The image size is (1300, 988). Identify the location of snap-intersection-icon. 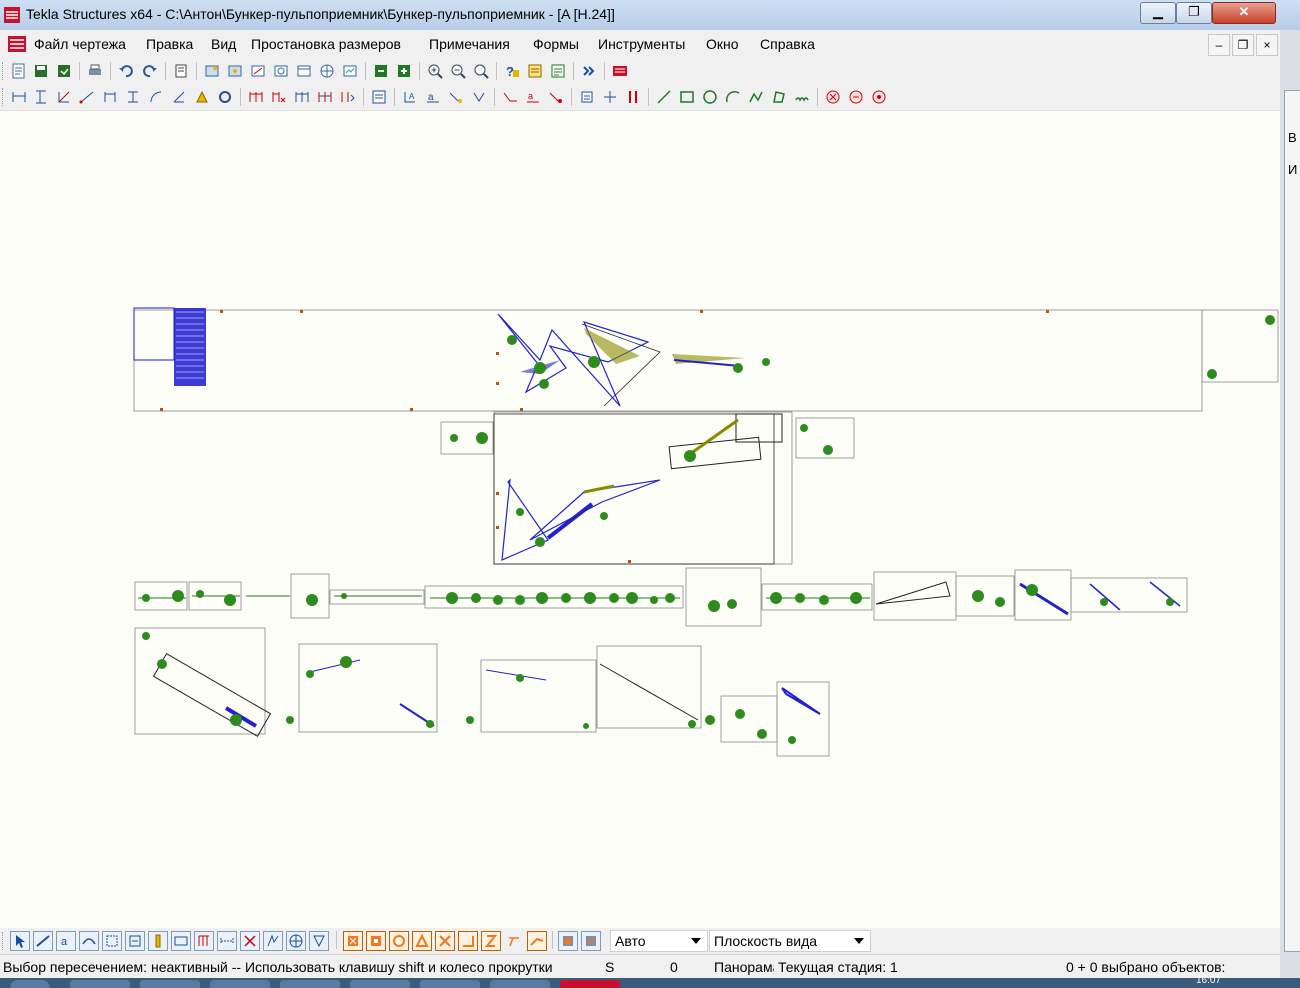
(422, 941).